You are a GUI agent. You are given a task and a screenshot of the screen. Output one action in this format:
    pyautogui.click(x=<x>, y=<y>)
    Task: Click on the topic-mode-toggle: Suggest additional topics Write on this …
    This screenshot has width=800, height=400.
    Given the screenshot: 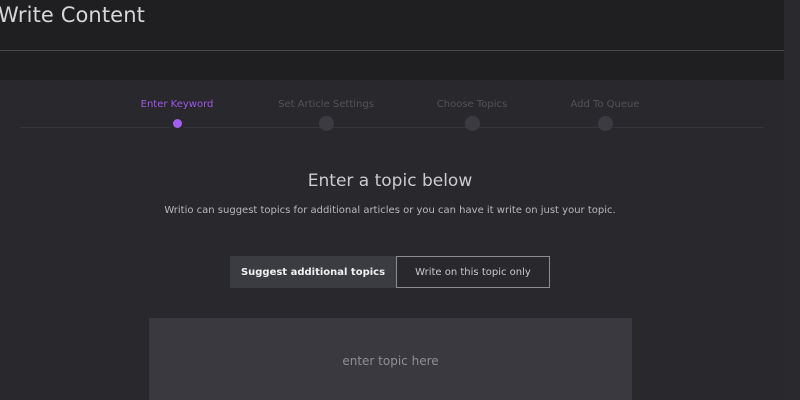 What is the action you would take?
    pyautogui.click(x=390, y=272)
    